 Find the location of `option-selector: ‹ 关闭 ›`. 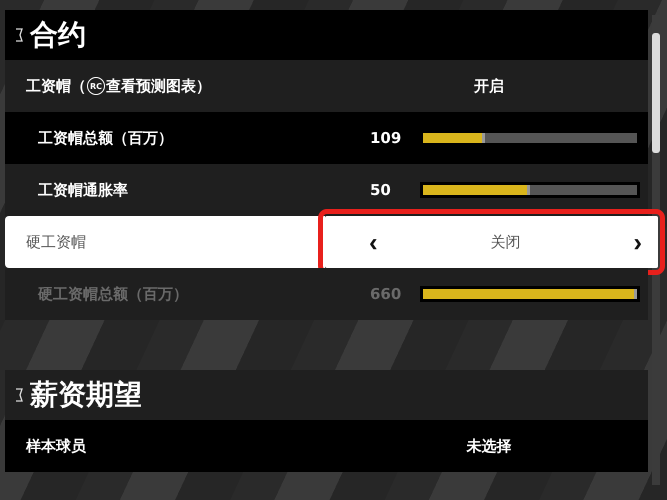

option-selector: ‹ 关闭 › is located at coordinates (491, 242).